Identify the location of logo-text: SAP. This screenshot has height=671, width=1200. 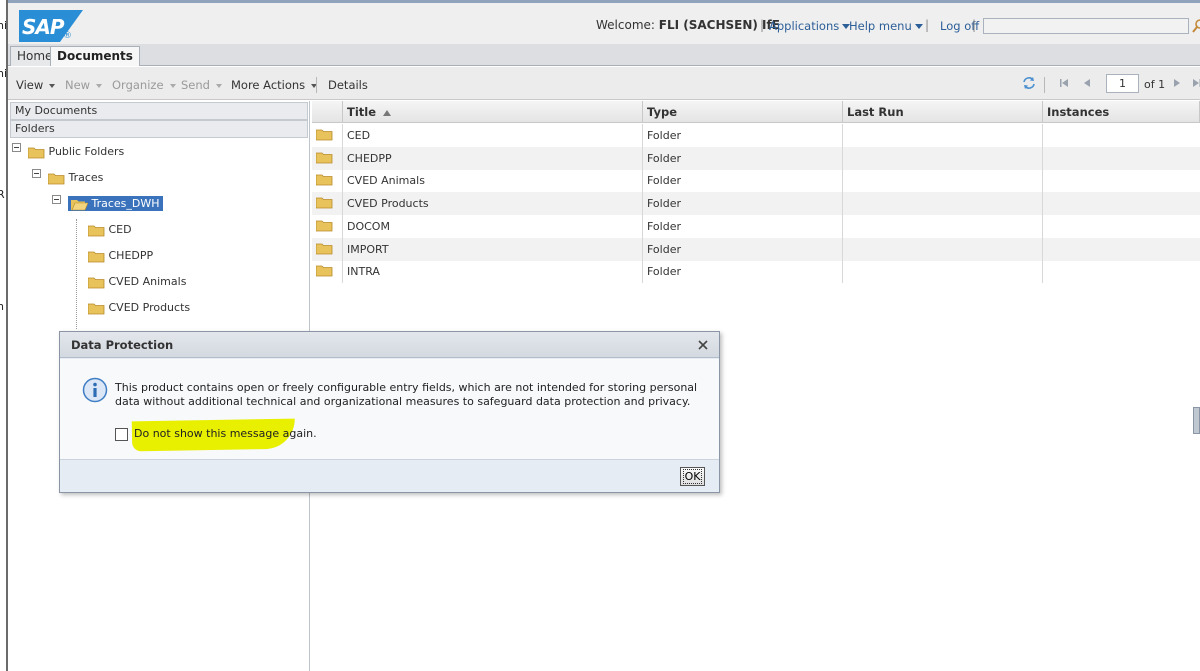
(43, 27).